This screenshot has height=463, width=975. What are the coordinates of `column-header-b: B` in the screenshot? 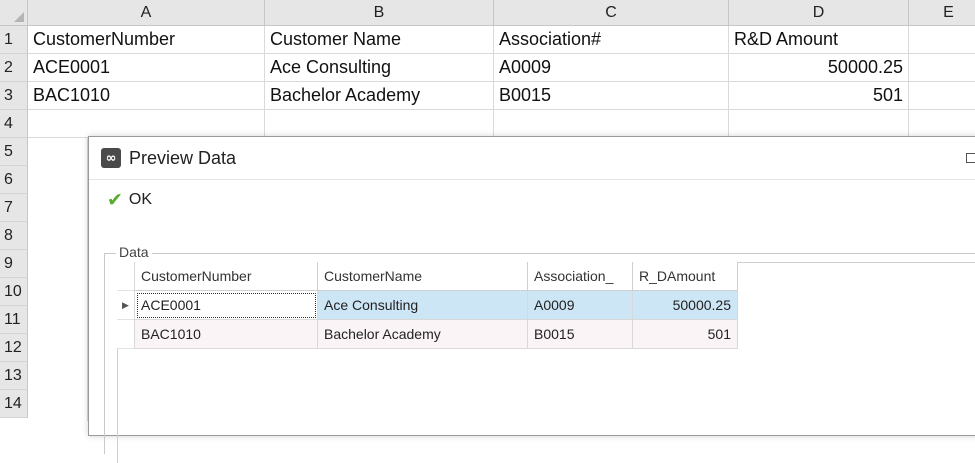 It's located at (379, 13).